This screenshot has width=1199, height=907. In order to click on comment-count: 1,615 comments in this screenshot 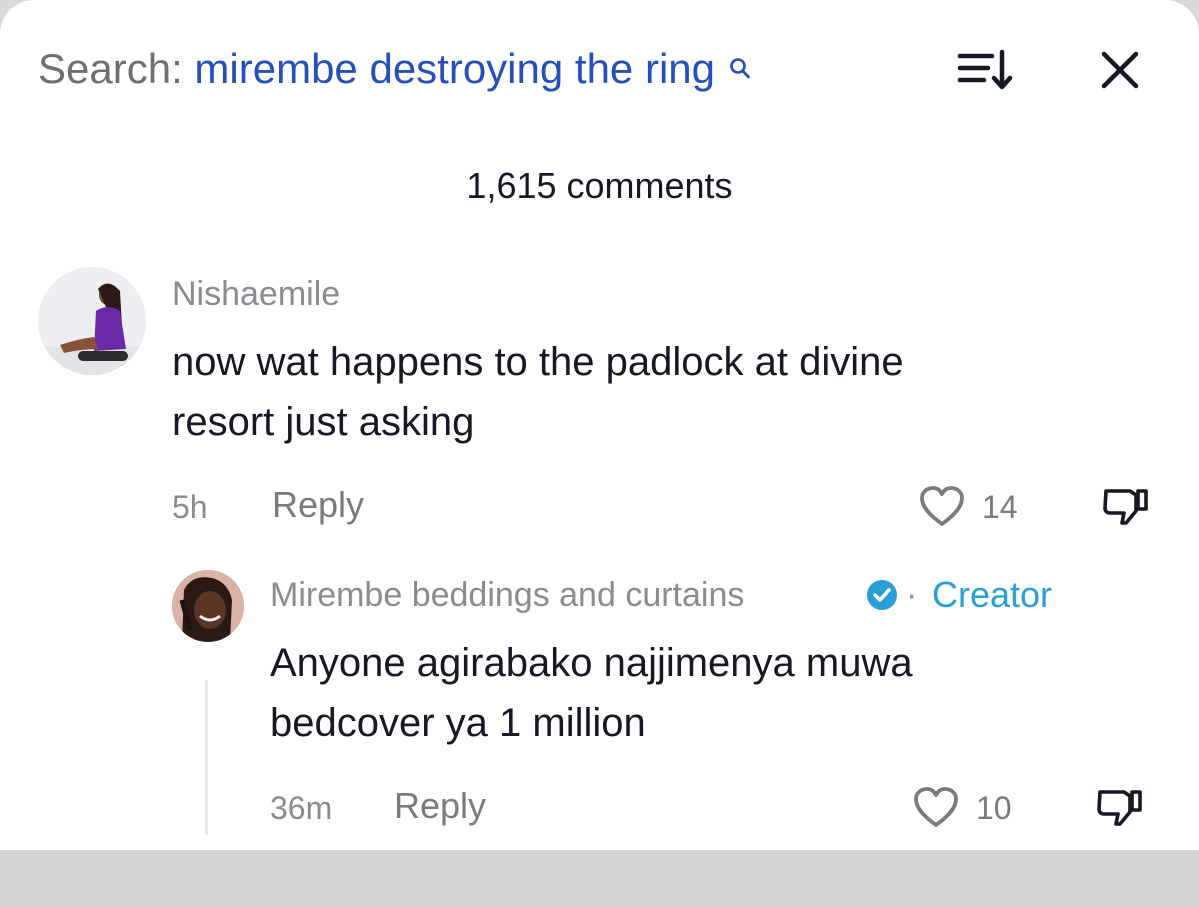, I will do `click(599, 185)`.